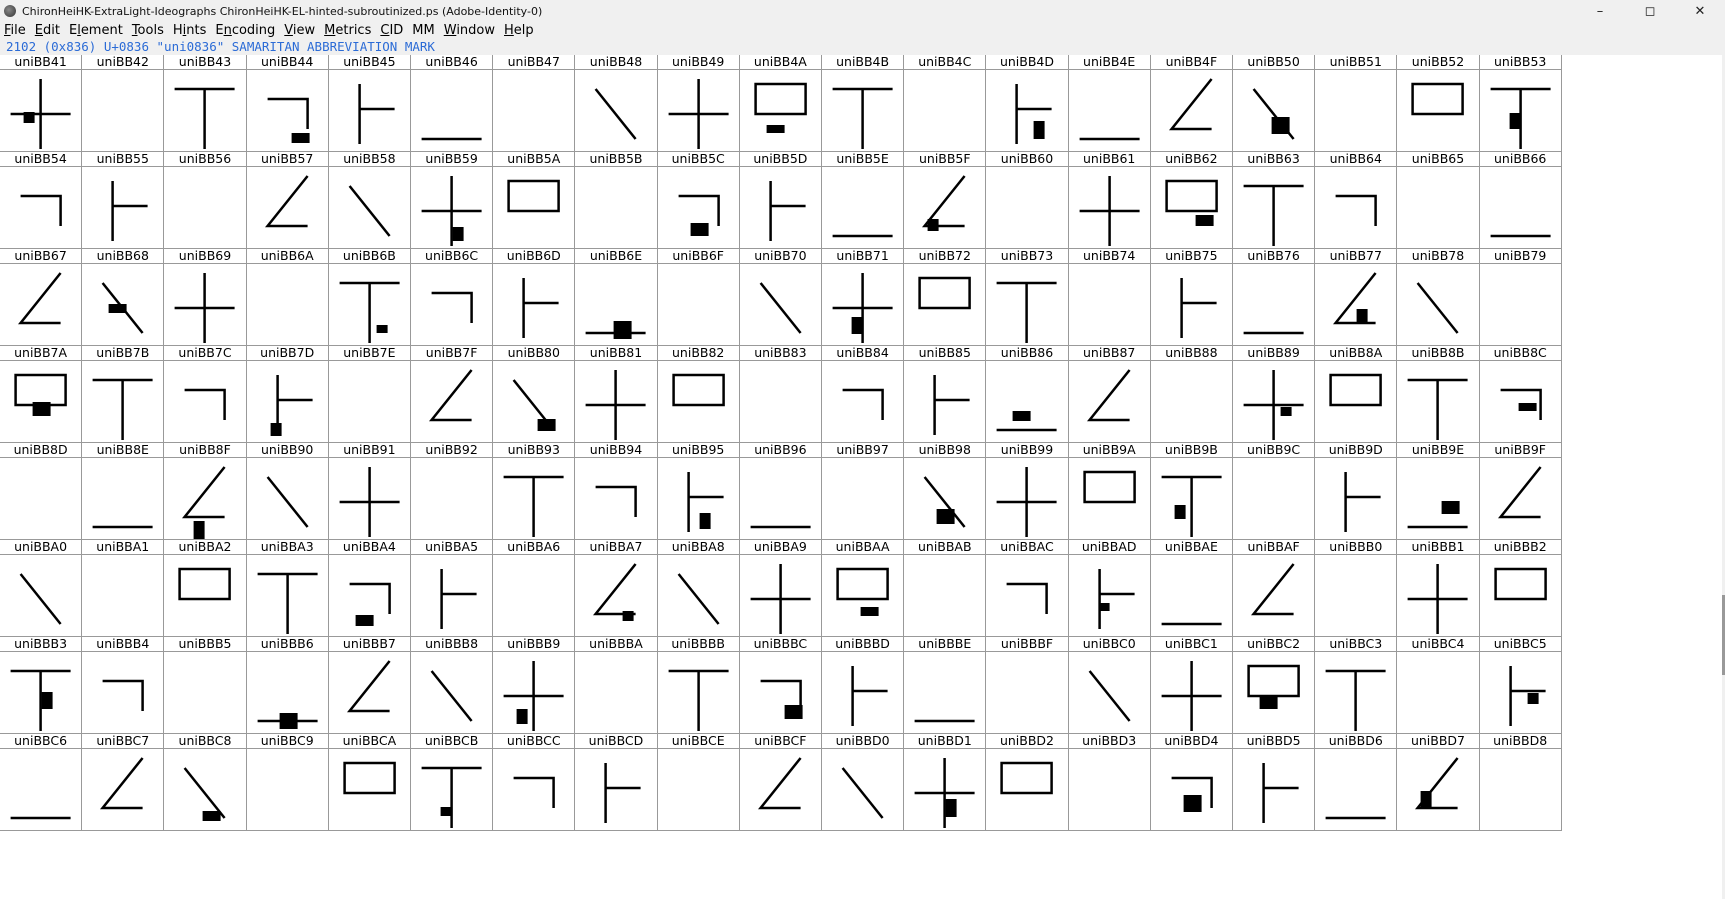 The width and height of the screenshot is (1725, 899). I want to click on glyph-cell: uniBB4D, so click(1027, 103).